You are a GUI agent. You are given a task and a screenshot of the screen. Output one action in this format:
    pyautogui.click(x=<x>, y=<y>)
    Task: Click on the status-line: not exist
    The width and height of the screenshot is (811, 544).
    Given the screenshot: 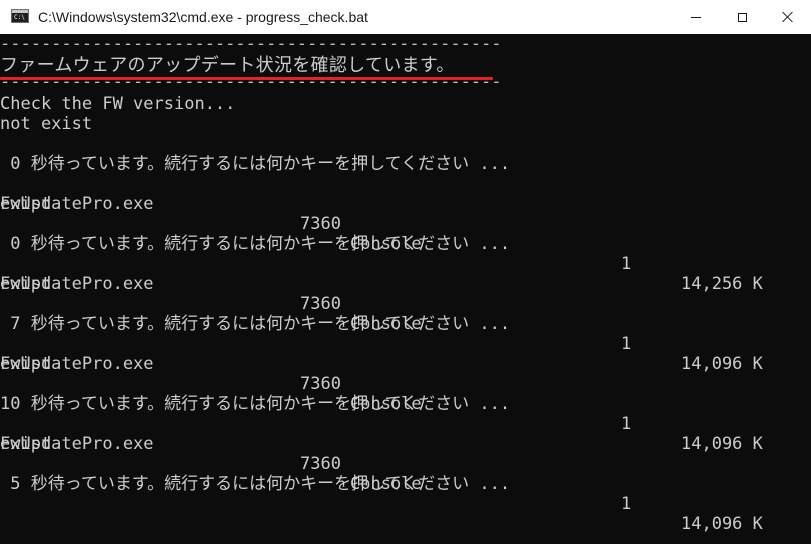 What is the action you would take?
    pyautogui.click(x=46, y=124)
    